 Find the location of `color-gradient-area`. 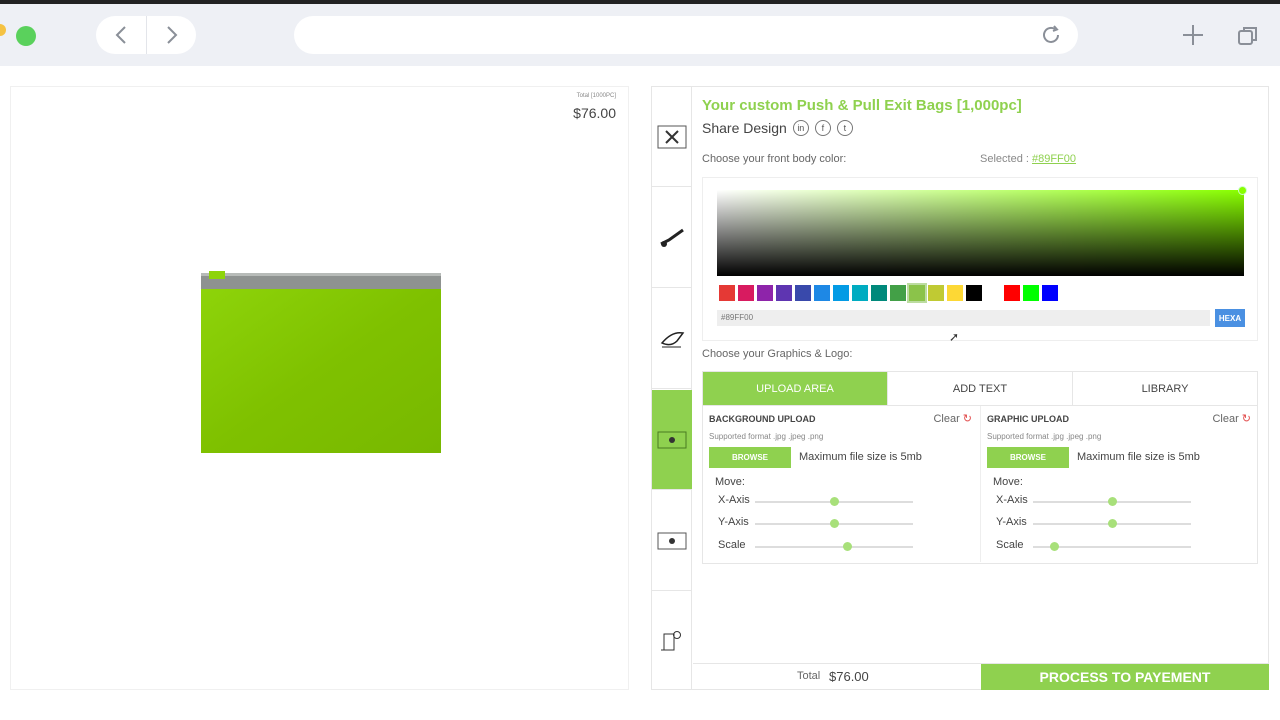

color-gradient-area is located at coordinates (980, 233).